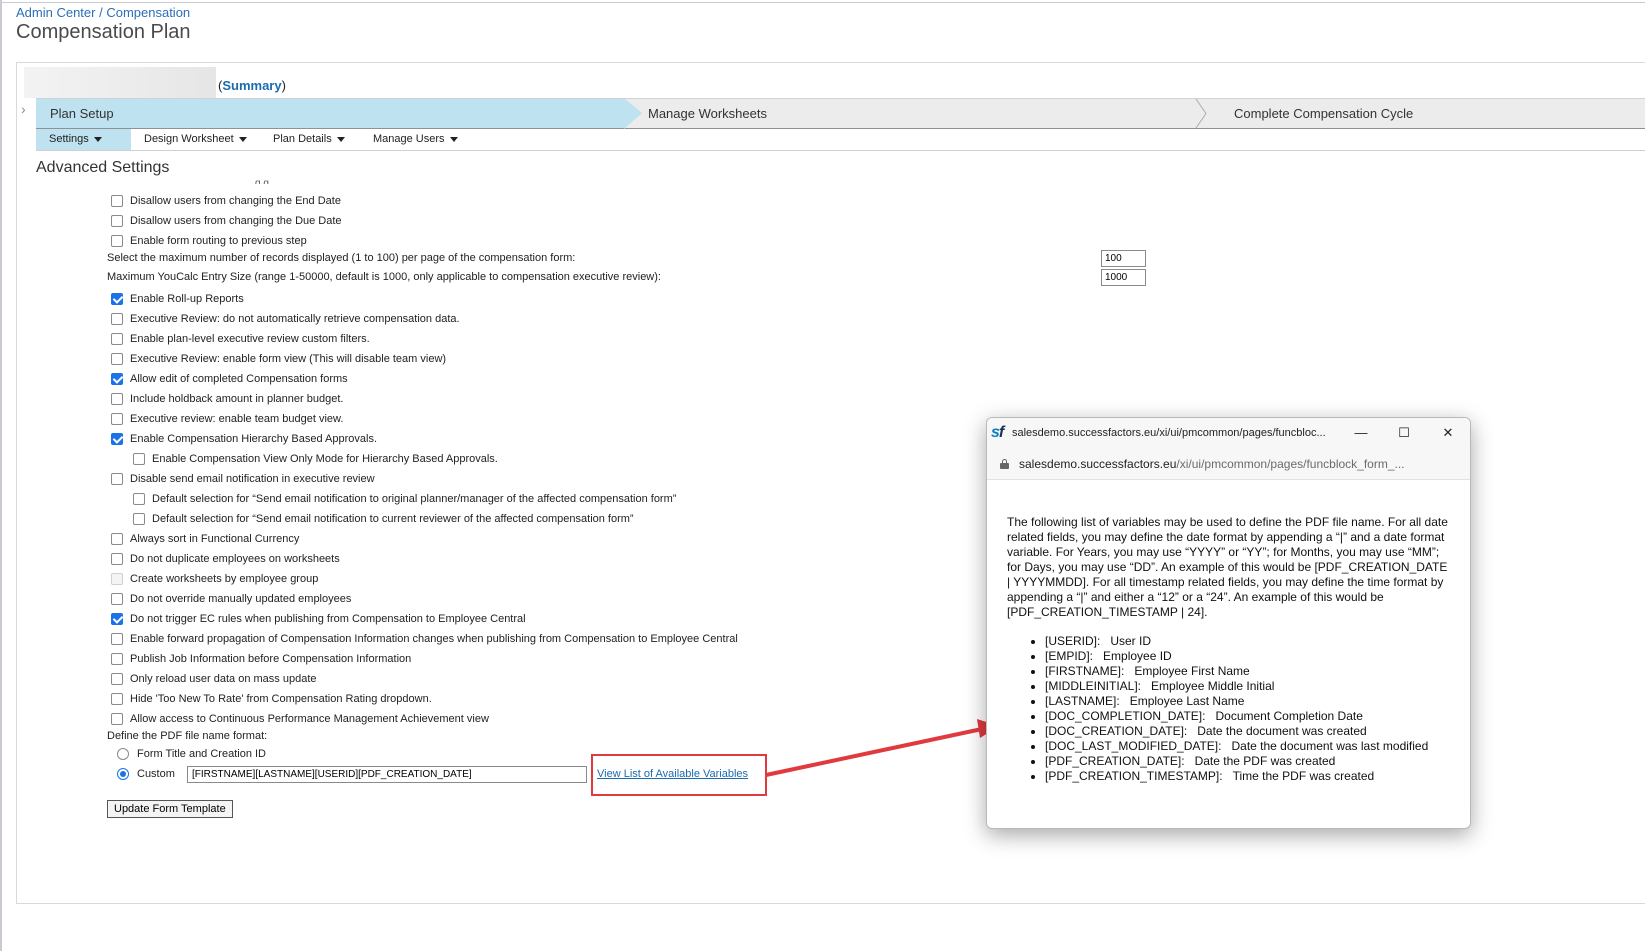 The height and width of the screenshot is (951, 1645). Describe the element at coordinates (283, 85) in the screenshot. I see `summary-close-paren: )` at that location.